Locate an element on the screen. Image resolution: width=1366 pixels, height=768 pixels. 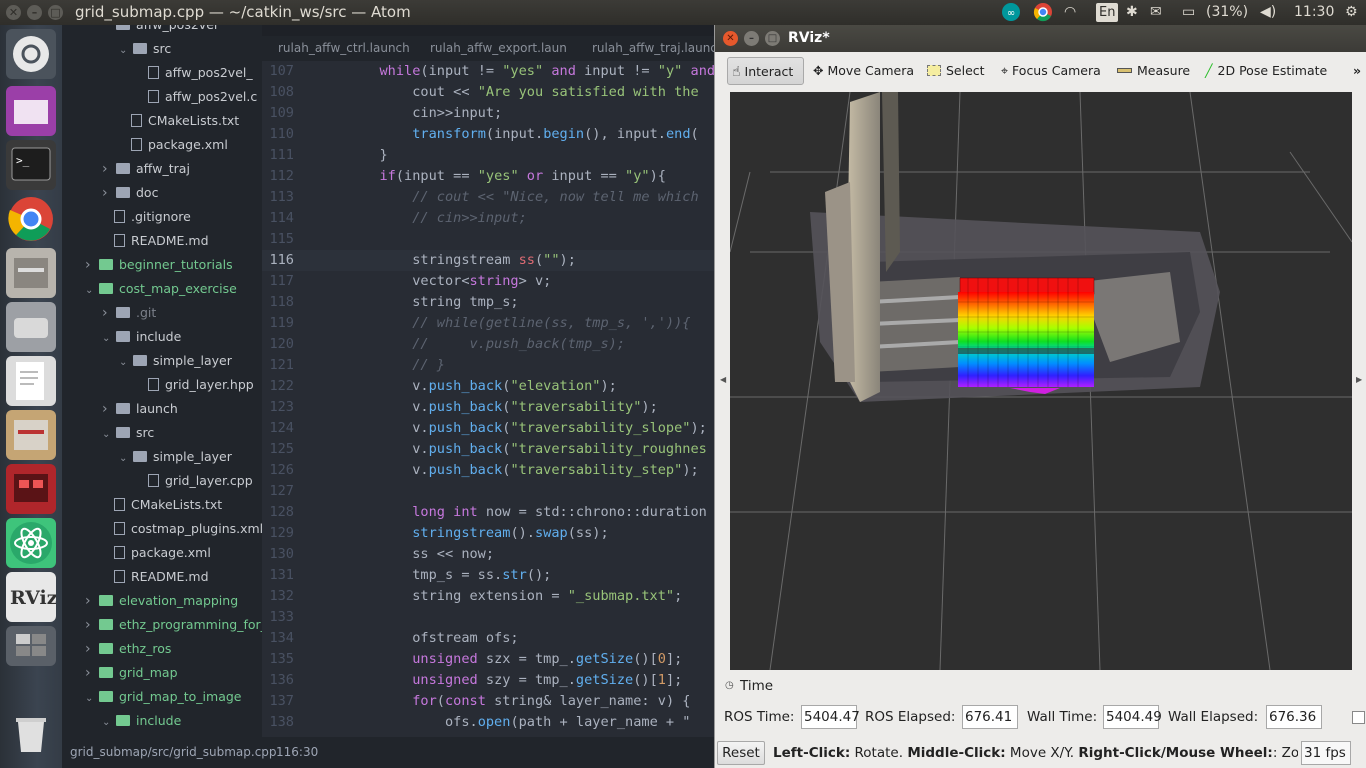
reset-button: Reset is located at coordinates (741, 753).